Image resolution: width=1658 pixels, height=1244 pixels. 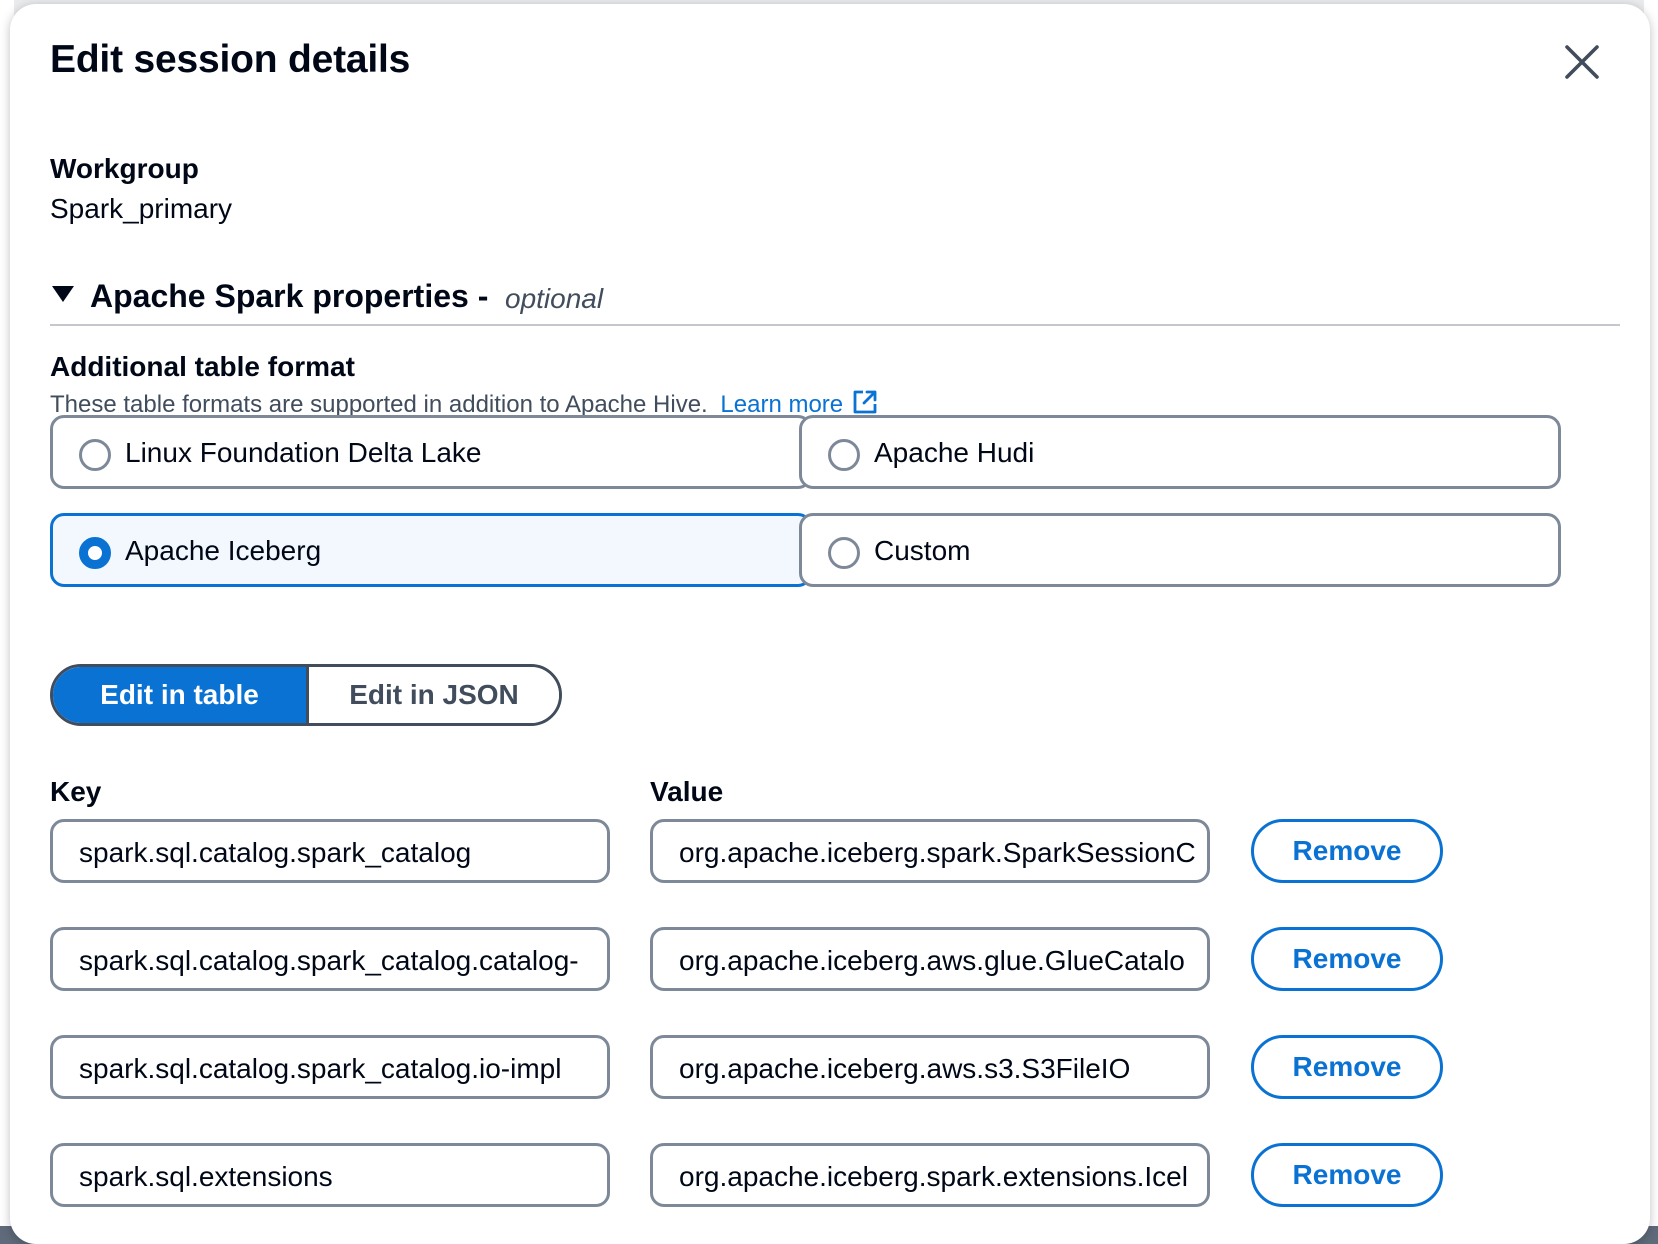 I want to click on learn-more-link: Learn more, so click(x=799, y=403).